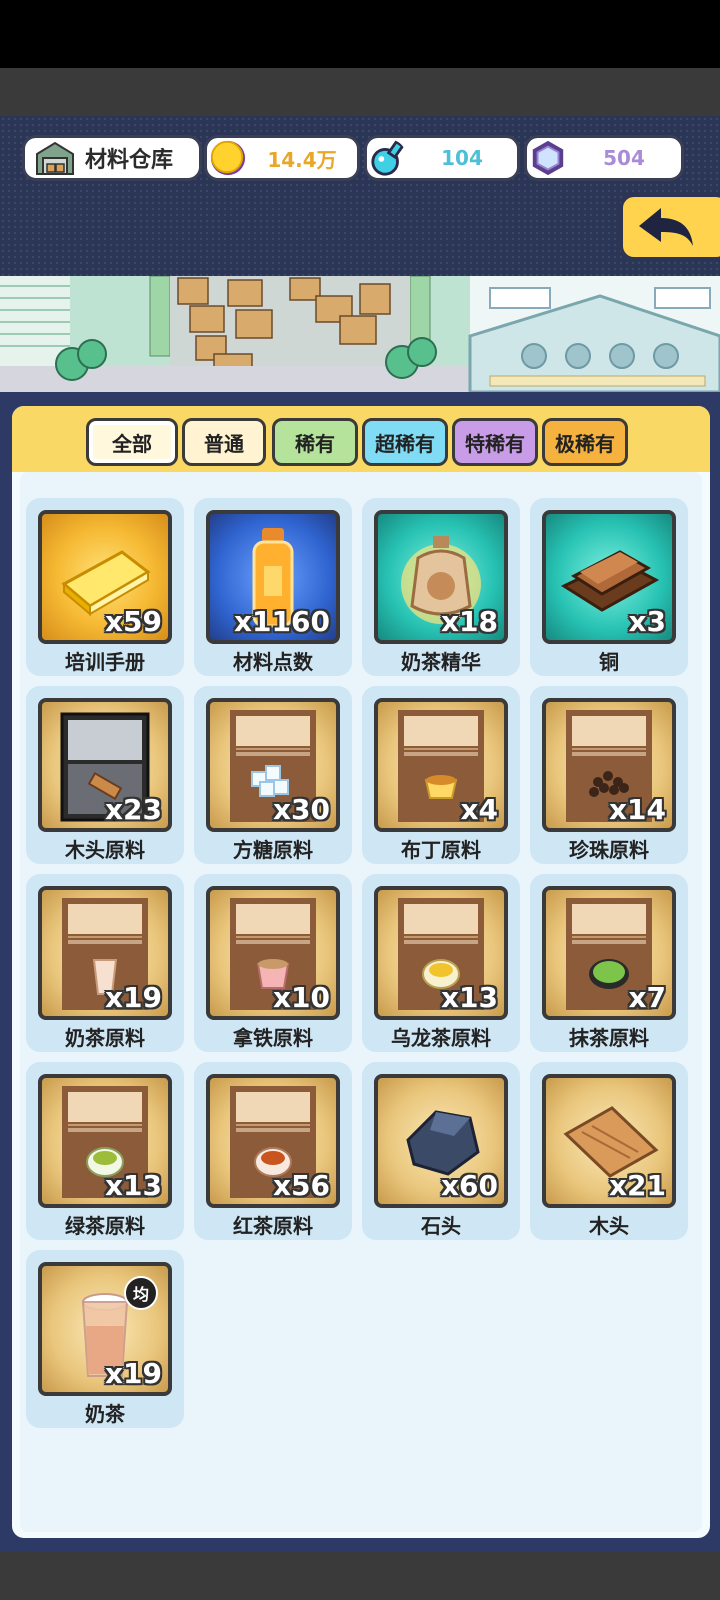  I want to click on item-quantity: x3, so click(647, 621).